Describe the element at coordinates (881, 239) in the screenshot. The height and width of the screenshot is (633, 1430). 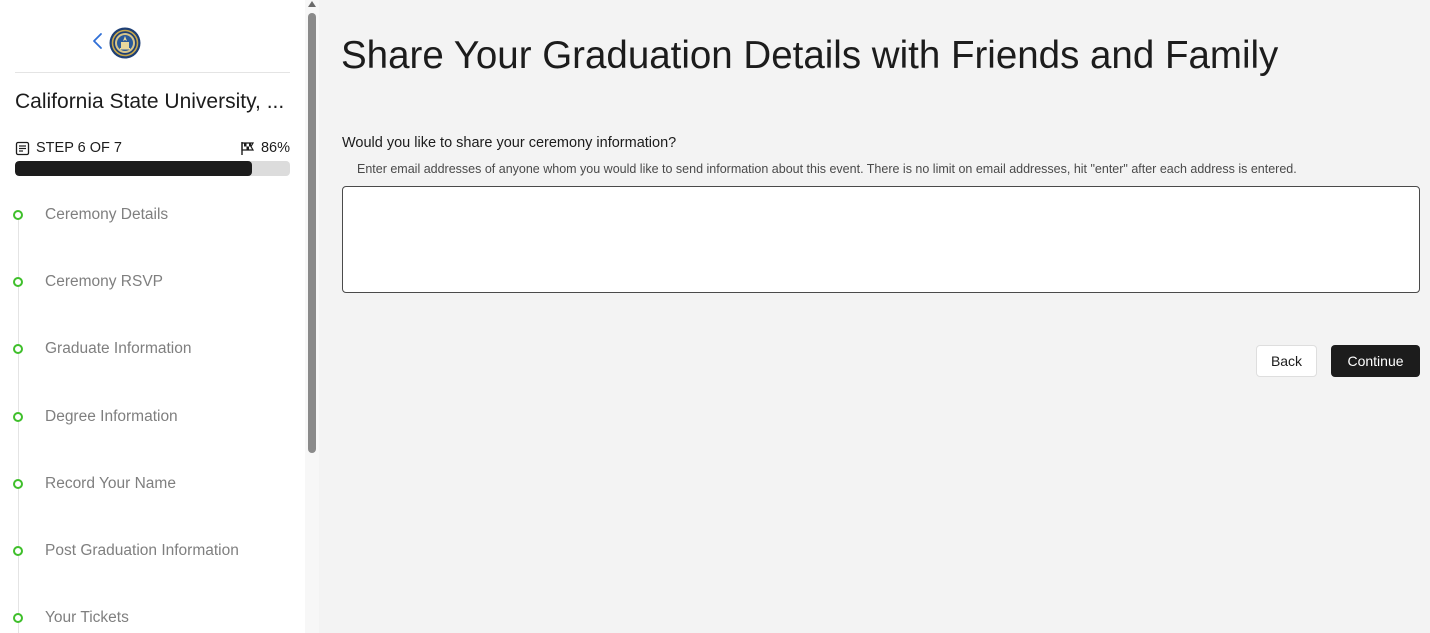
I see `email-addresses-input` at that location.